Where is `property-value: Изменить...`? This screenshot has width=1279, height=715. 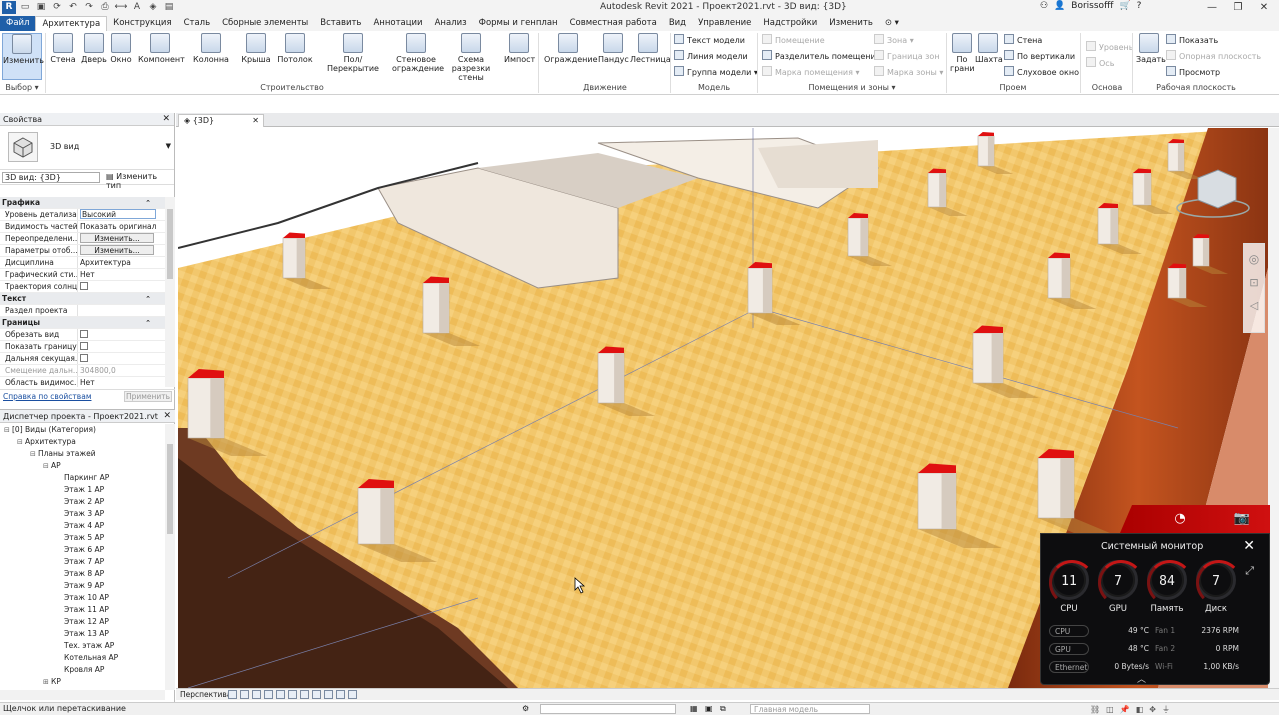 property-value: Изменить... is located at coordinates (121, 238).